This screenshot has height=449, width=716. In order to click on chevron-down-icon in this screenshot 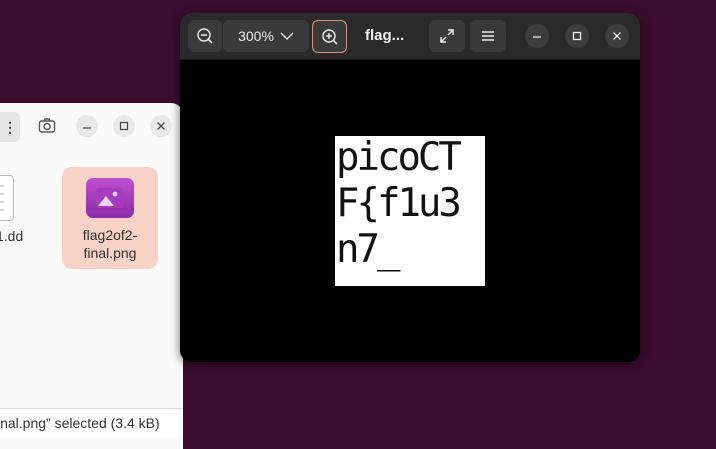, I will do `click(287, 36)`.